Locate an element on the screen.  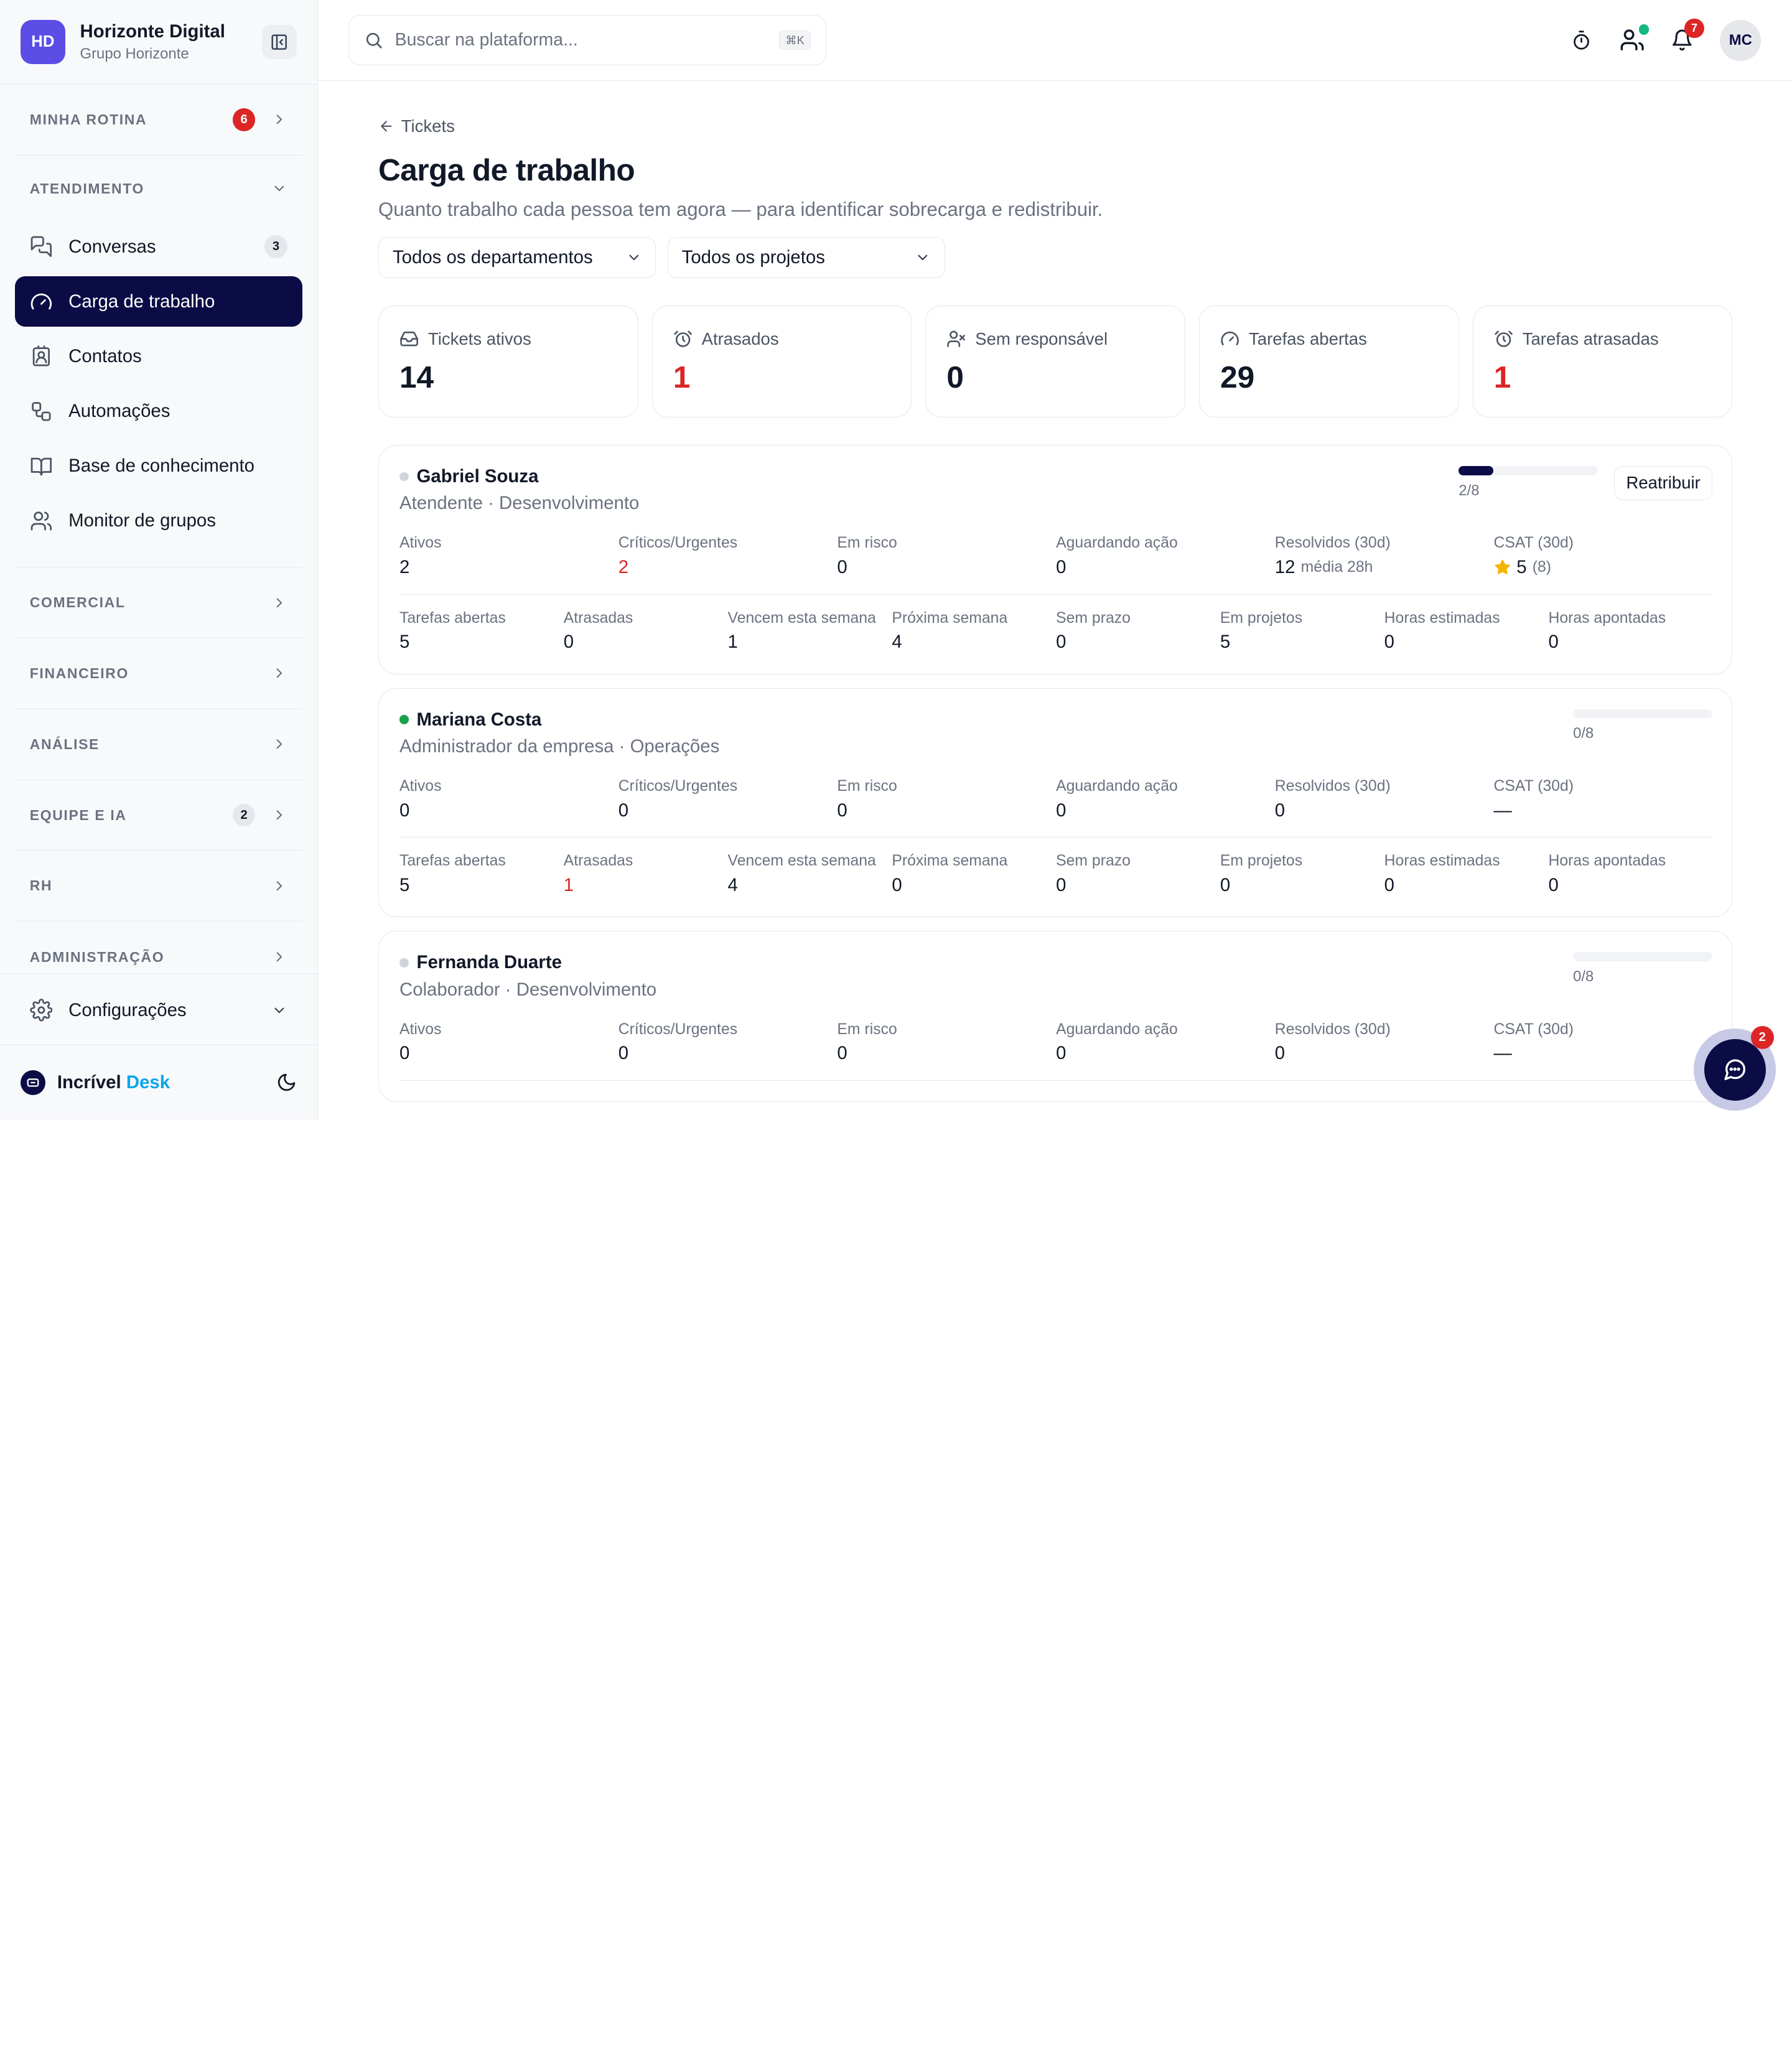
stat-card-atrasados: Atrasados 1 is located at coordinates (781, 361).